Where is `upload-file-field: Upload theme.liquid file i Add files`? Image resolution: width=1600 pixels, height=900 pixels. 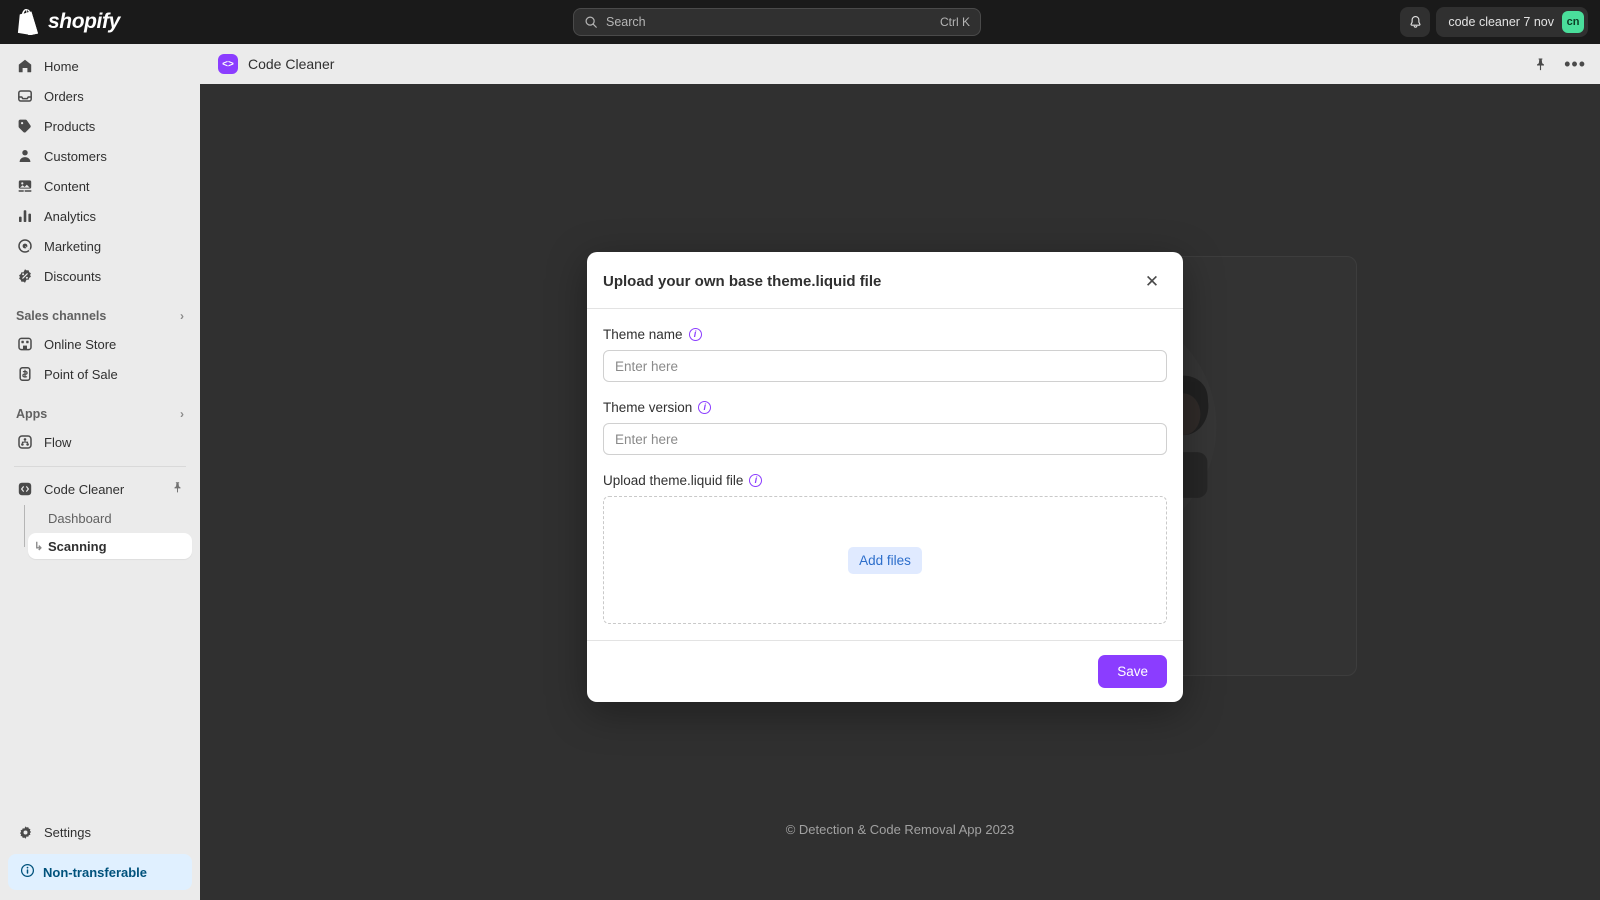 upload-file-field: Upload theme.liquid file i Add files is located at coordinates (885, 548).